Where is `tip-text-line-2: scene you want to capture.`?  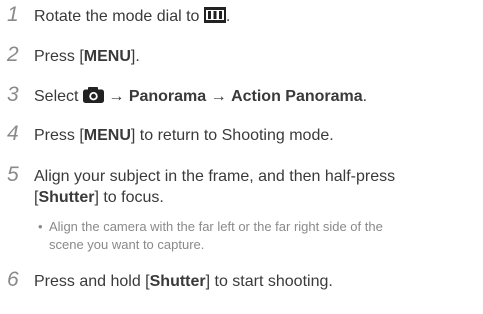
tip-text-line-2: scene you want to capture. is located at coordinates (127, 244).